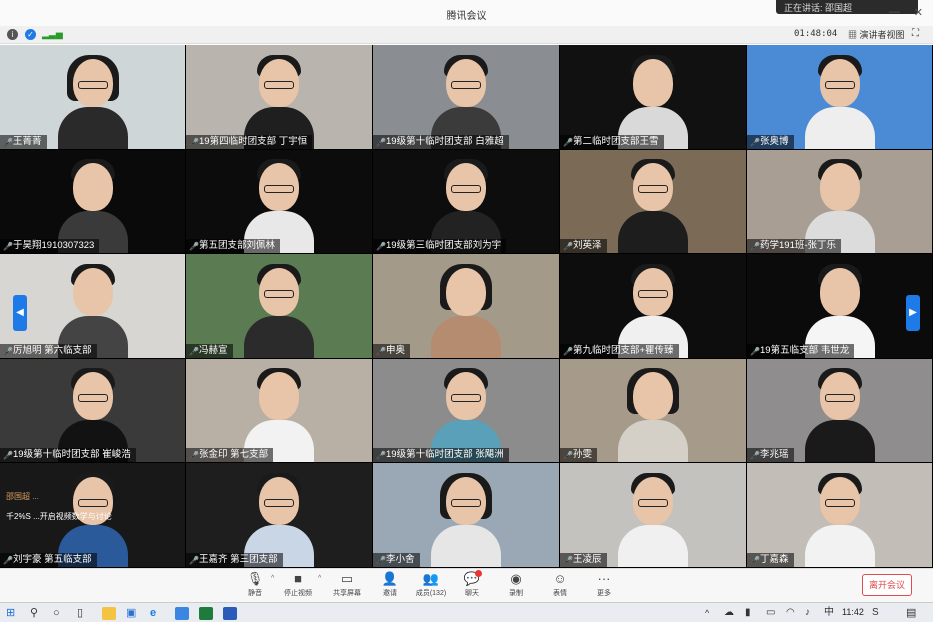 This screenshot has height=622, width=933. I want to click on info-icon: i, so click(12, 34).